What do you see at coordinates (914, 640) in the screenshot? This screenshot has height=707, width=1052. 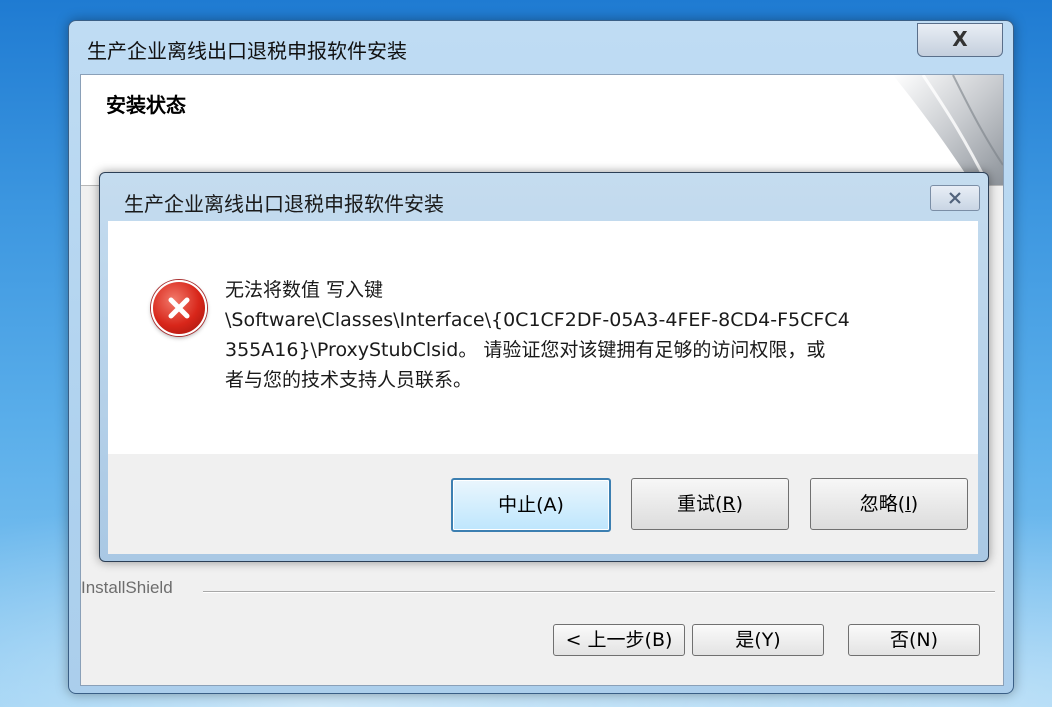 I see `no-button: 否(N)` at bounding box center [914, 640].